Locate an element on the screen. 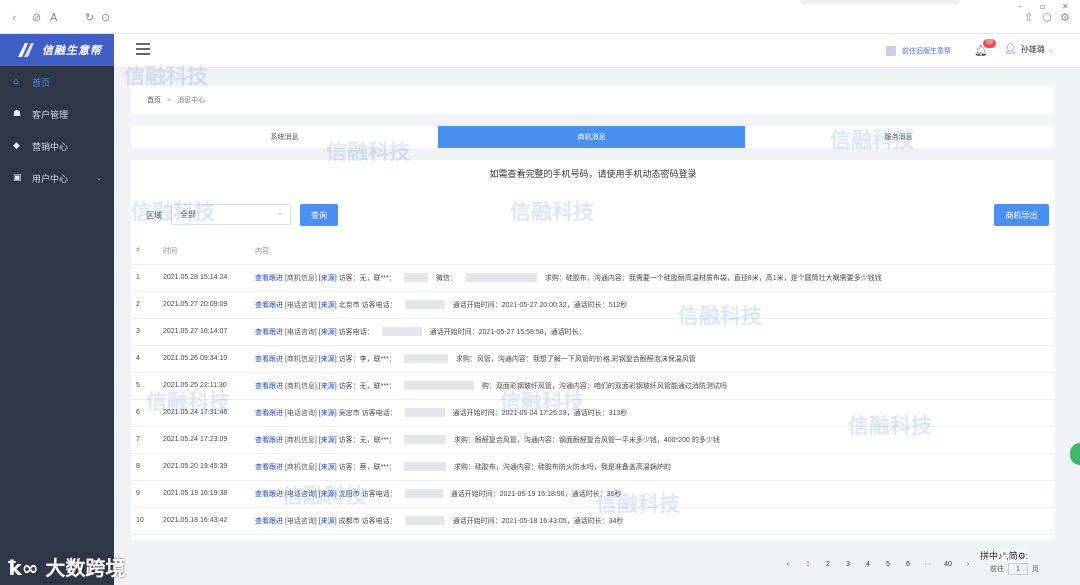 Image resolution: width=1080 pixels, height=585 pixels. compass-icon: ⊙ is located at coordinates (105, 17).